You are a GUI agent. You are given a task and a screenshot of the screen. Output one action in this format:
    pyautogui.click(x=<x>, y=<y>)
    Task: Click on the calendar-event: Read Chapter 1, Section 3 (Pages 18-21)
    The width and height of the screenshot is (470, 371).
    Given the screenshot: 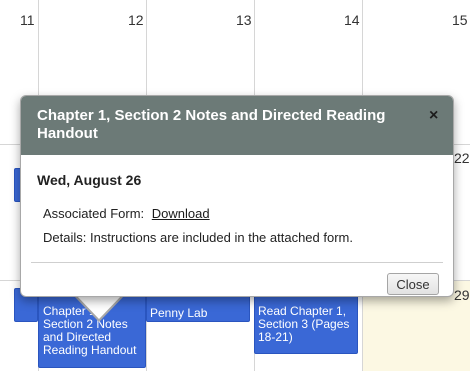 What is the action you would take?
    pyautogui.click(x=306, y=321)
    